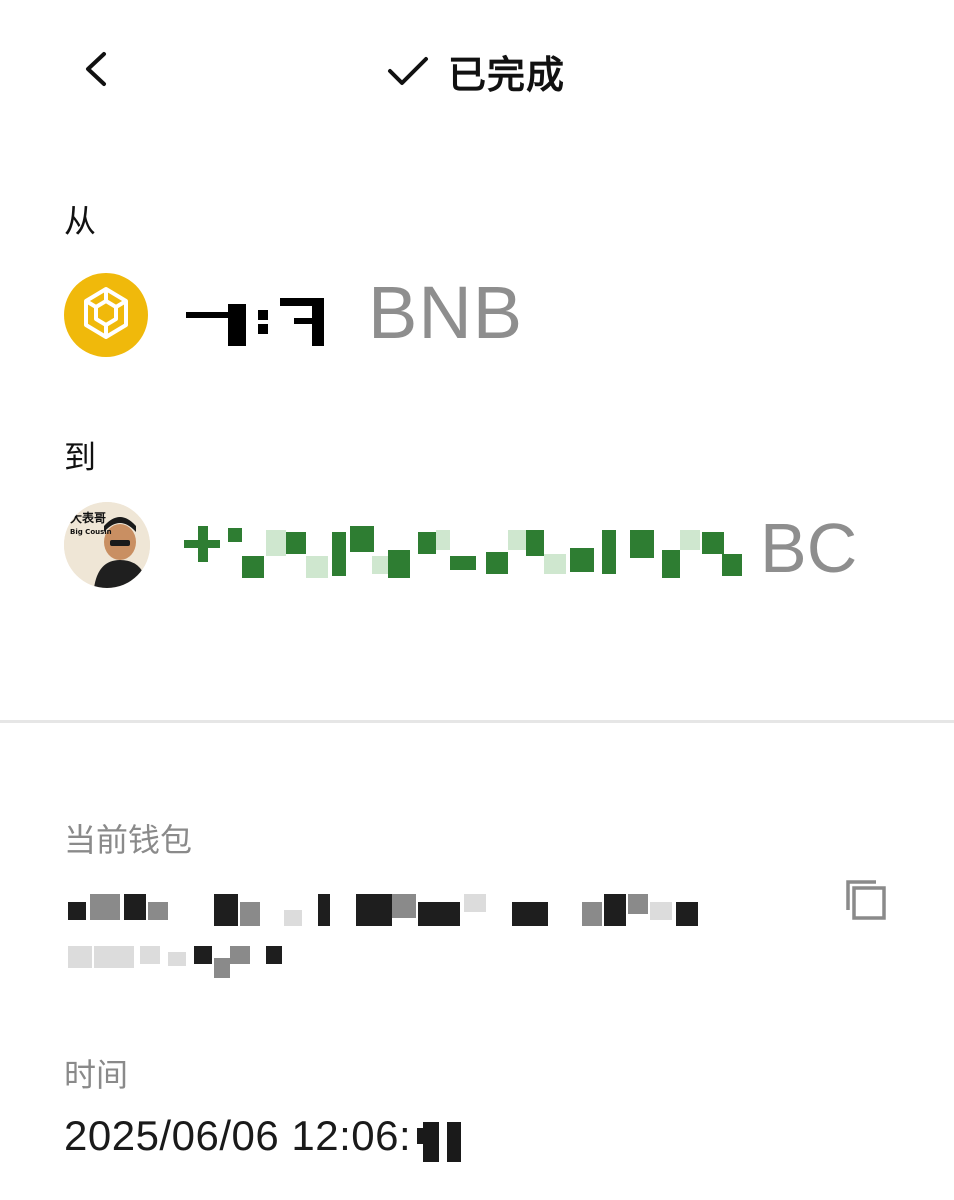  I want to click on wallet-label: 当前钱包, so click(128, 840).